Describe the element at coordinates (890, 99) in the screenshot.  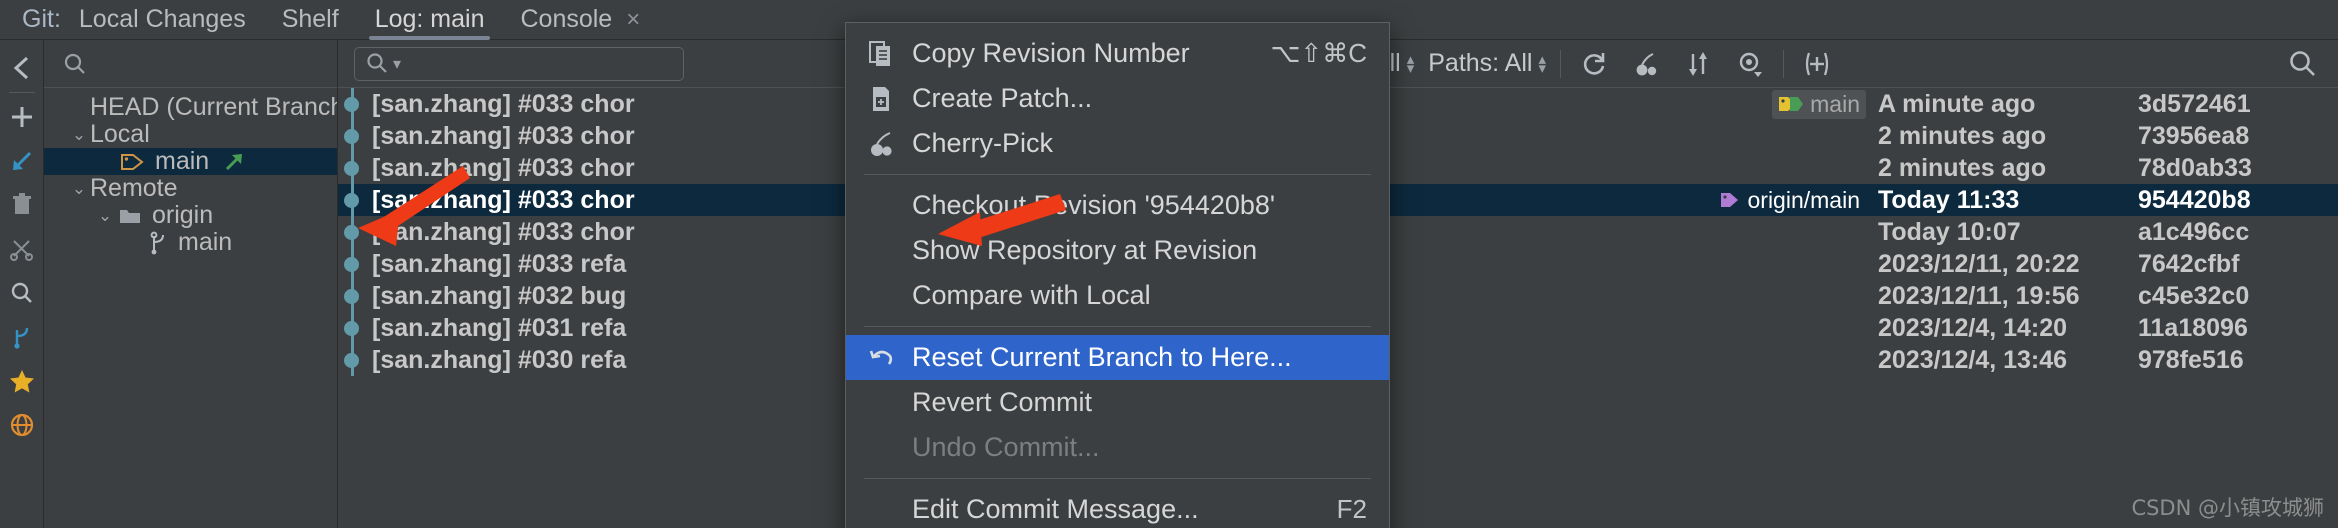
I see `patch-icon` at that location.